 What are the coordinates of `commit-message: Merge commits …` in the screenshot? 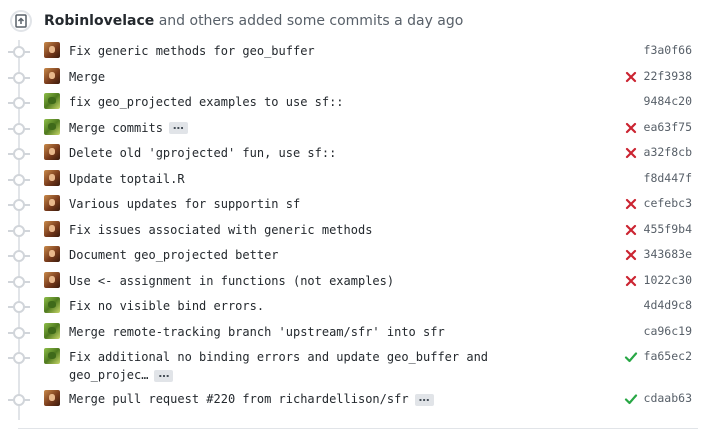 It's located at (128, 128).